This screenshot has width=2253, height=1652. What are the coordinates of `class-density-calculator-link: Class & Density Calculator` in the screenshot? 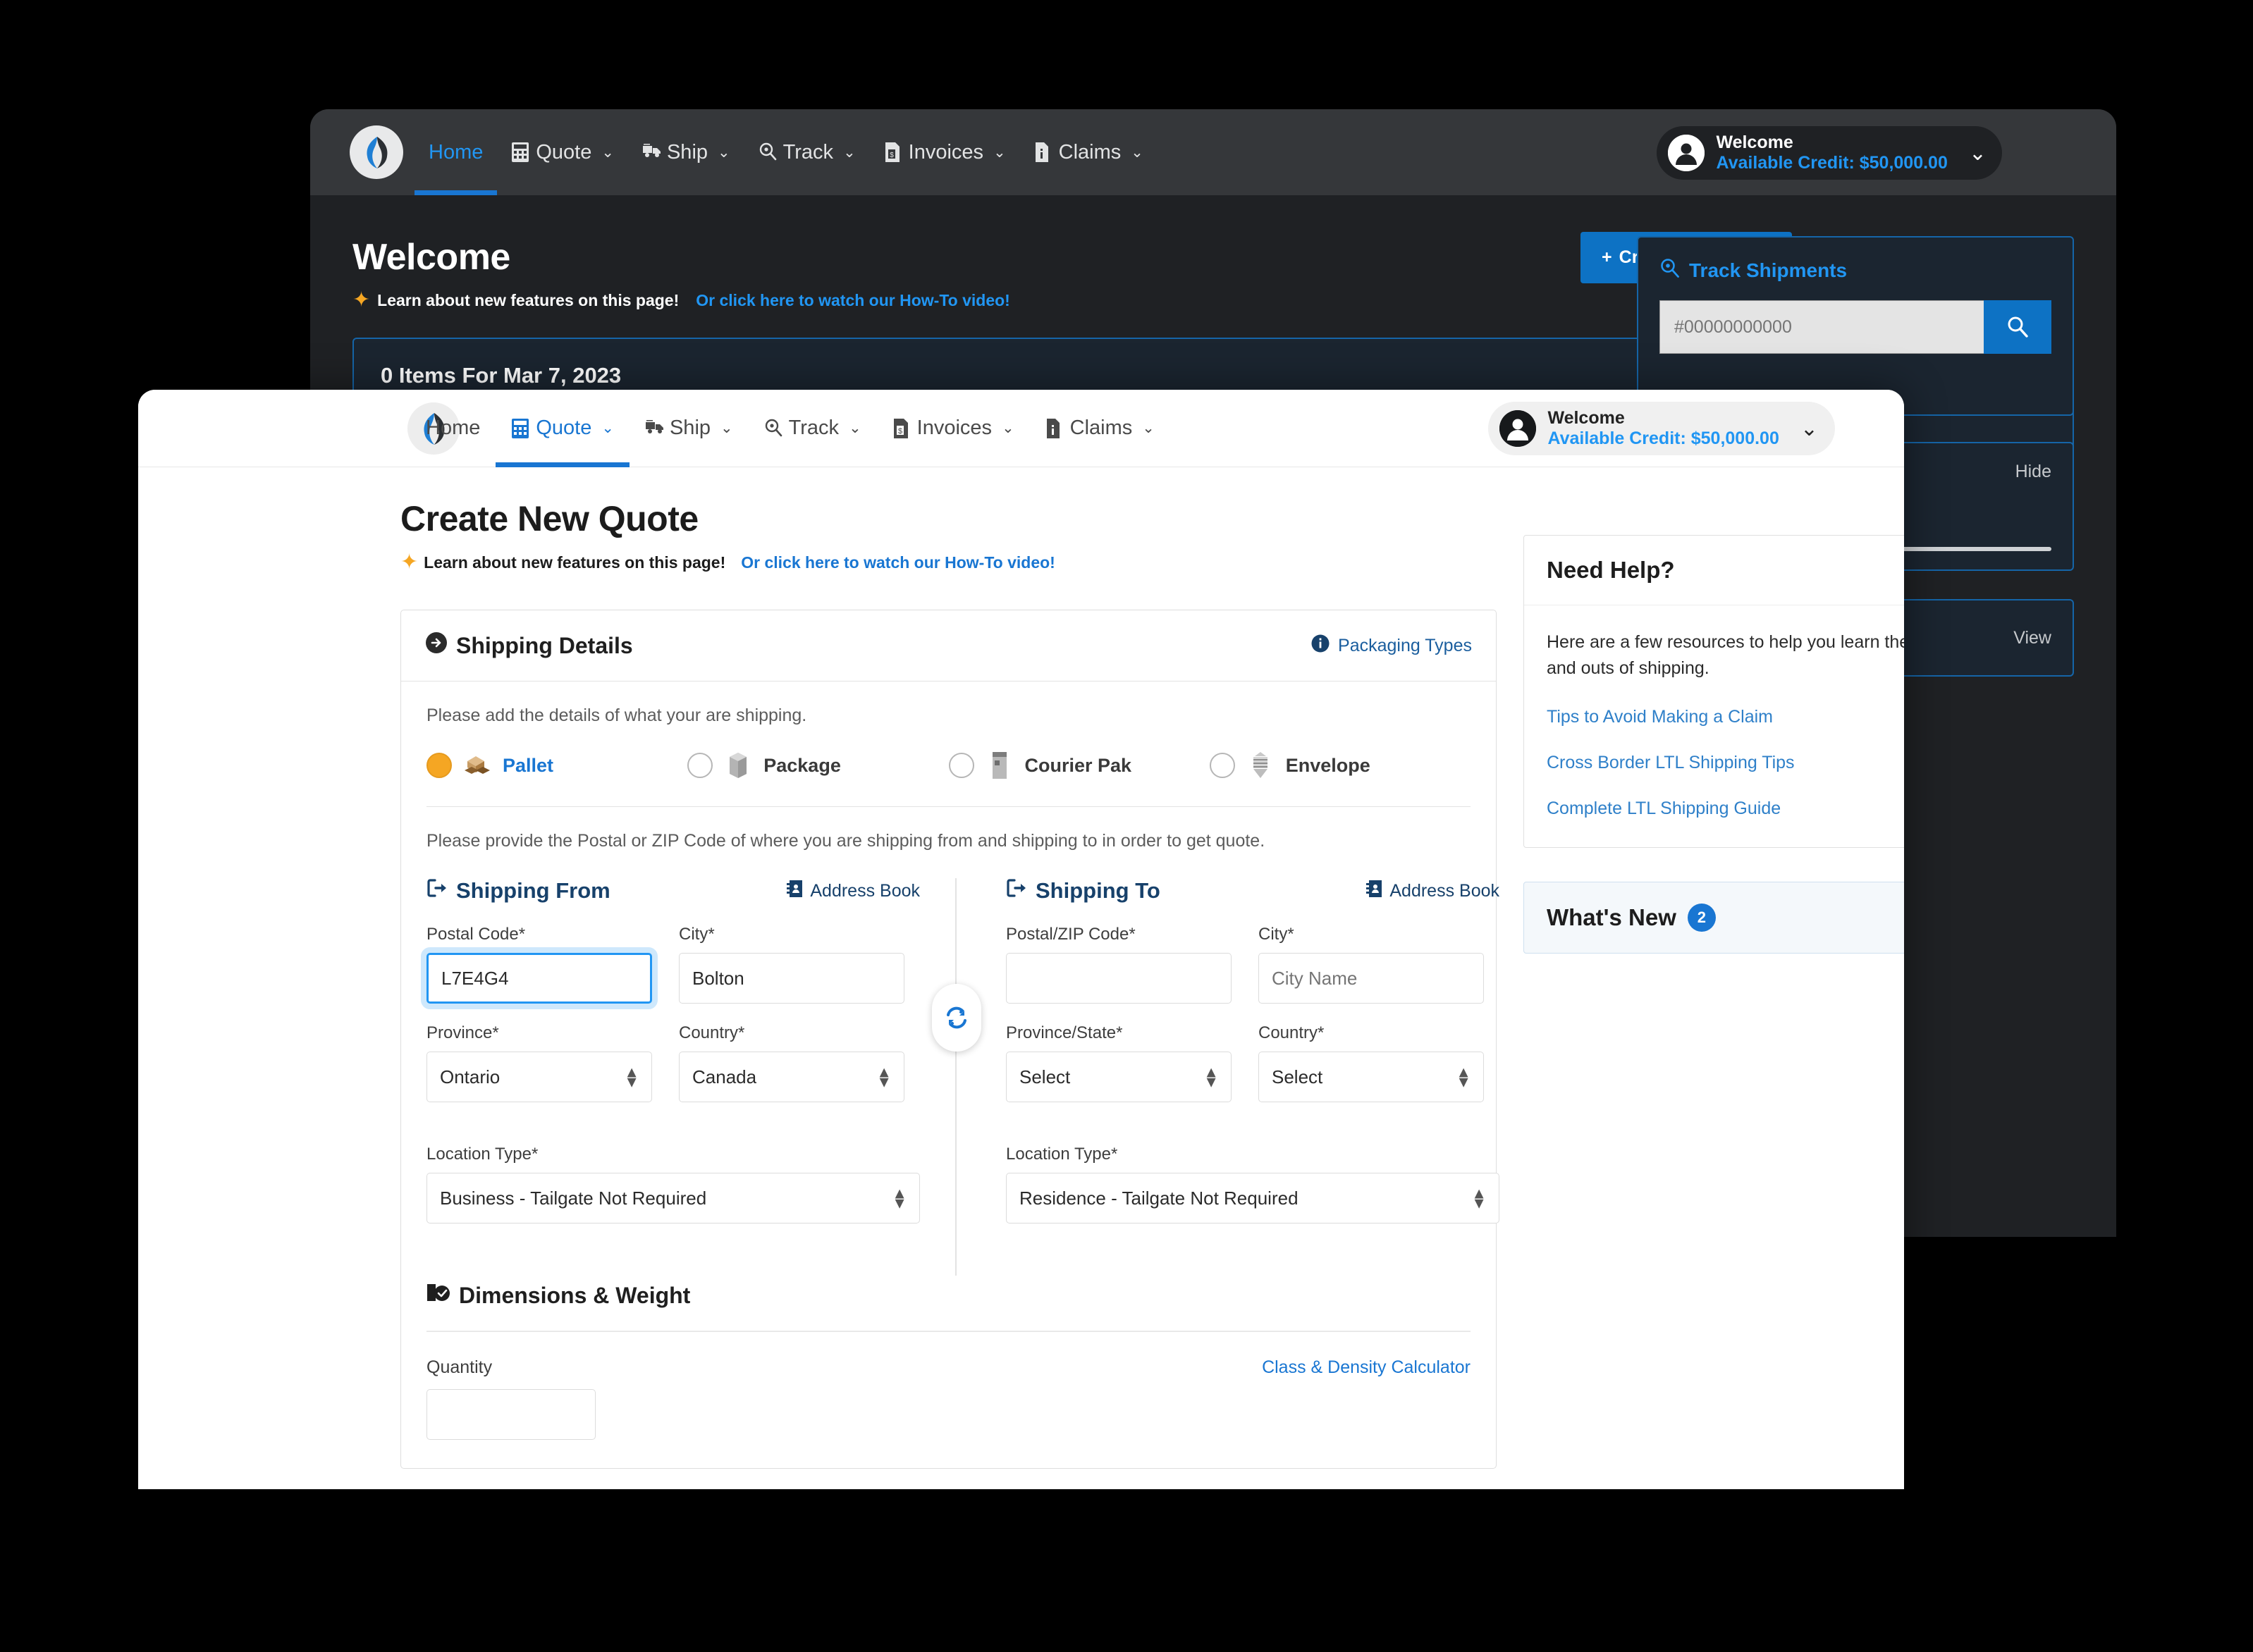 It's located at (1366, 1367).